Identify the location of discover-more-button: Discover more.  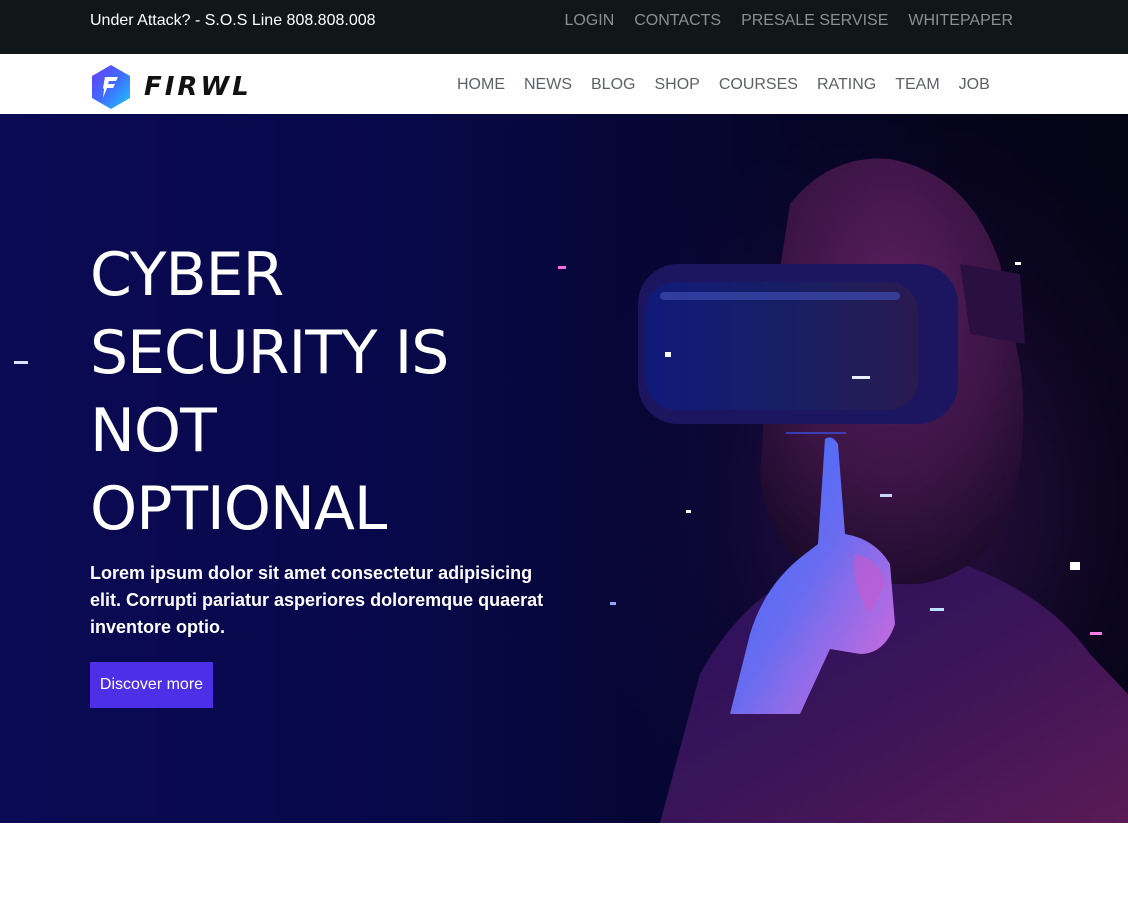
(151, 685).